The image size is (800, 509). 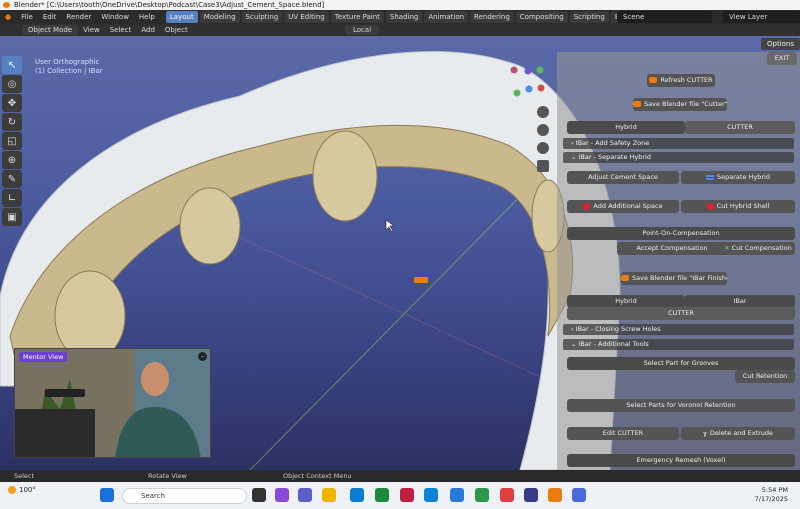 What do you see at coordinates (446, 17) in the screenshot?
I see `tab-animation: Animation` at bounding box center [446, 17].